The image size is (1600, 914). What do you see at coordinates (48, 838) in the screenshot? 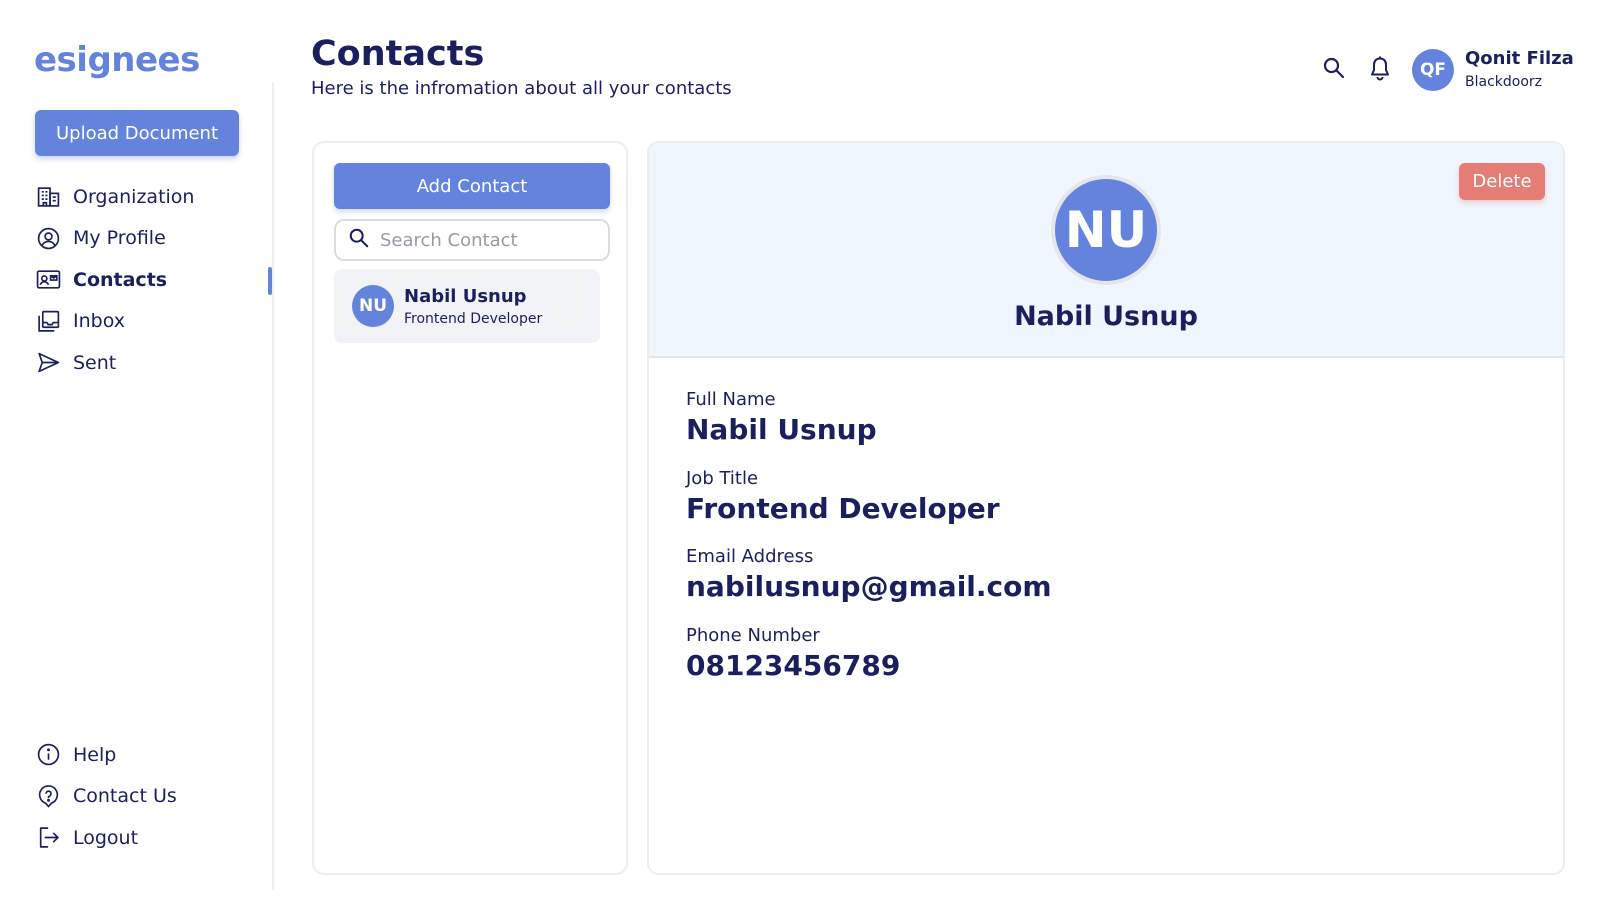
I see `logout-icon` at bounding box center [48, 838].